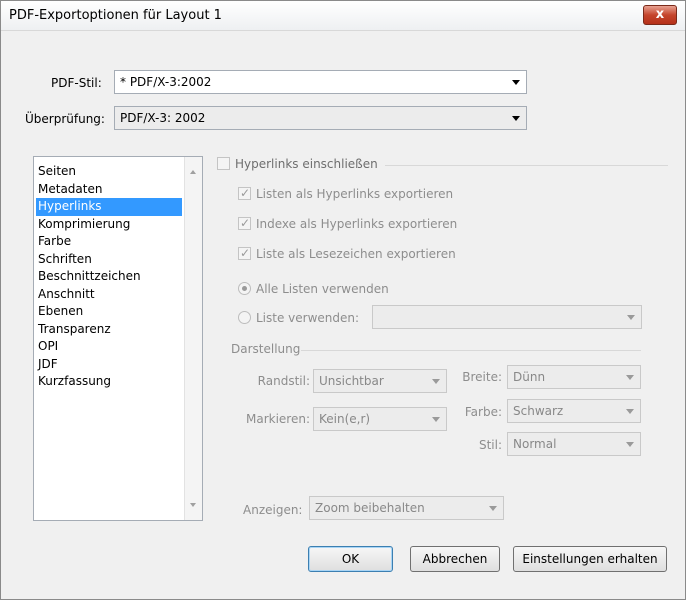 The height and width of the screenshot is (600, 686). Describe the element at coordinates (455, 559) in the screenshot. I see `cancel-button: Abbrechen` at that location.